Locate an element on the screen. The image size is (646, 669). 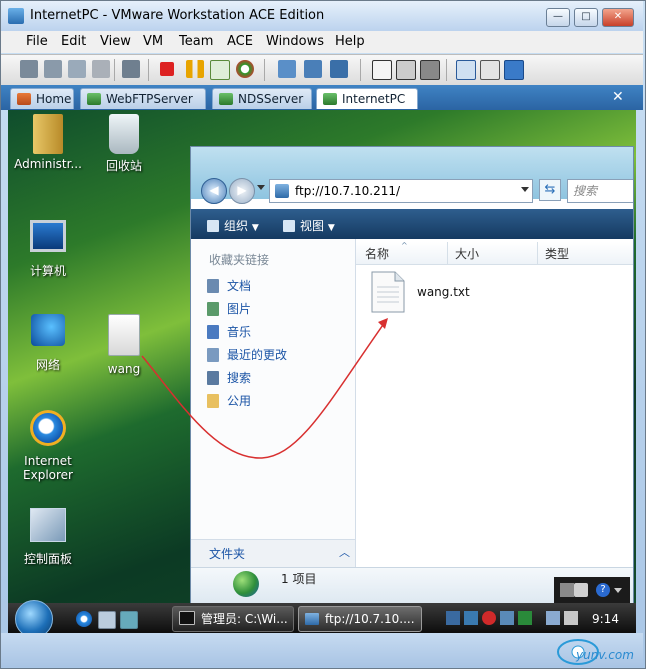
internet-explorer-icon is located at coordinates (84, 619).